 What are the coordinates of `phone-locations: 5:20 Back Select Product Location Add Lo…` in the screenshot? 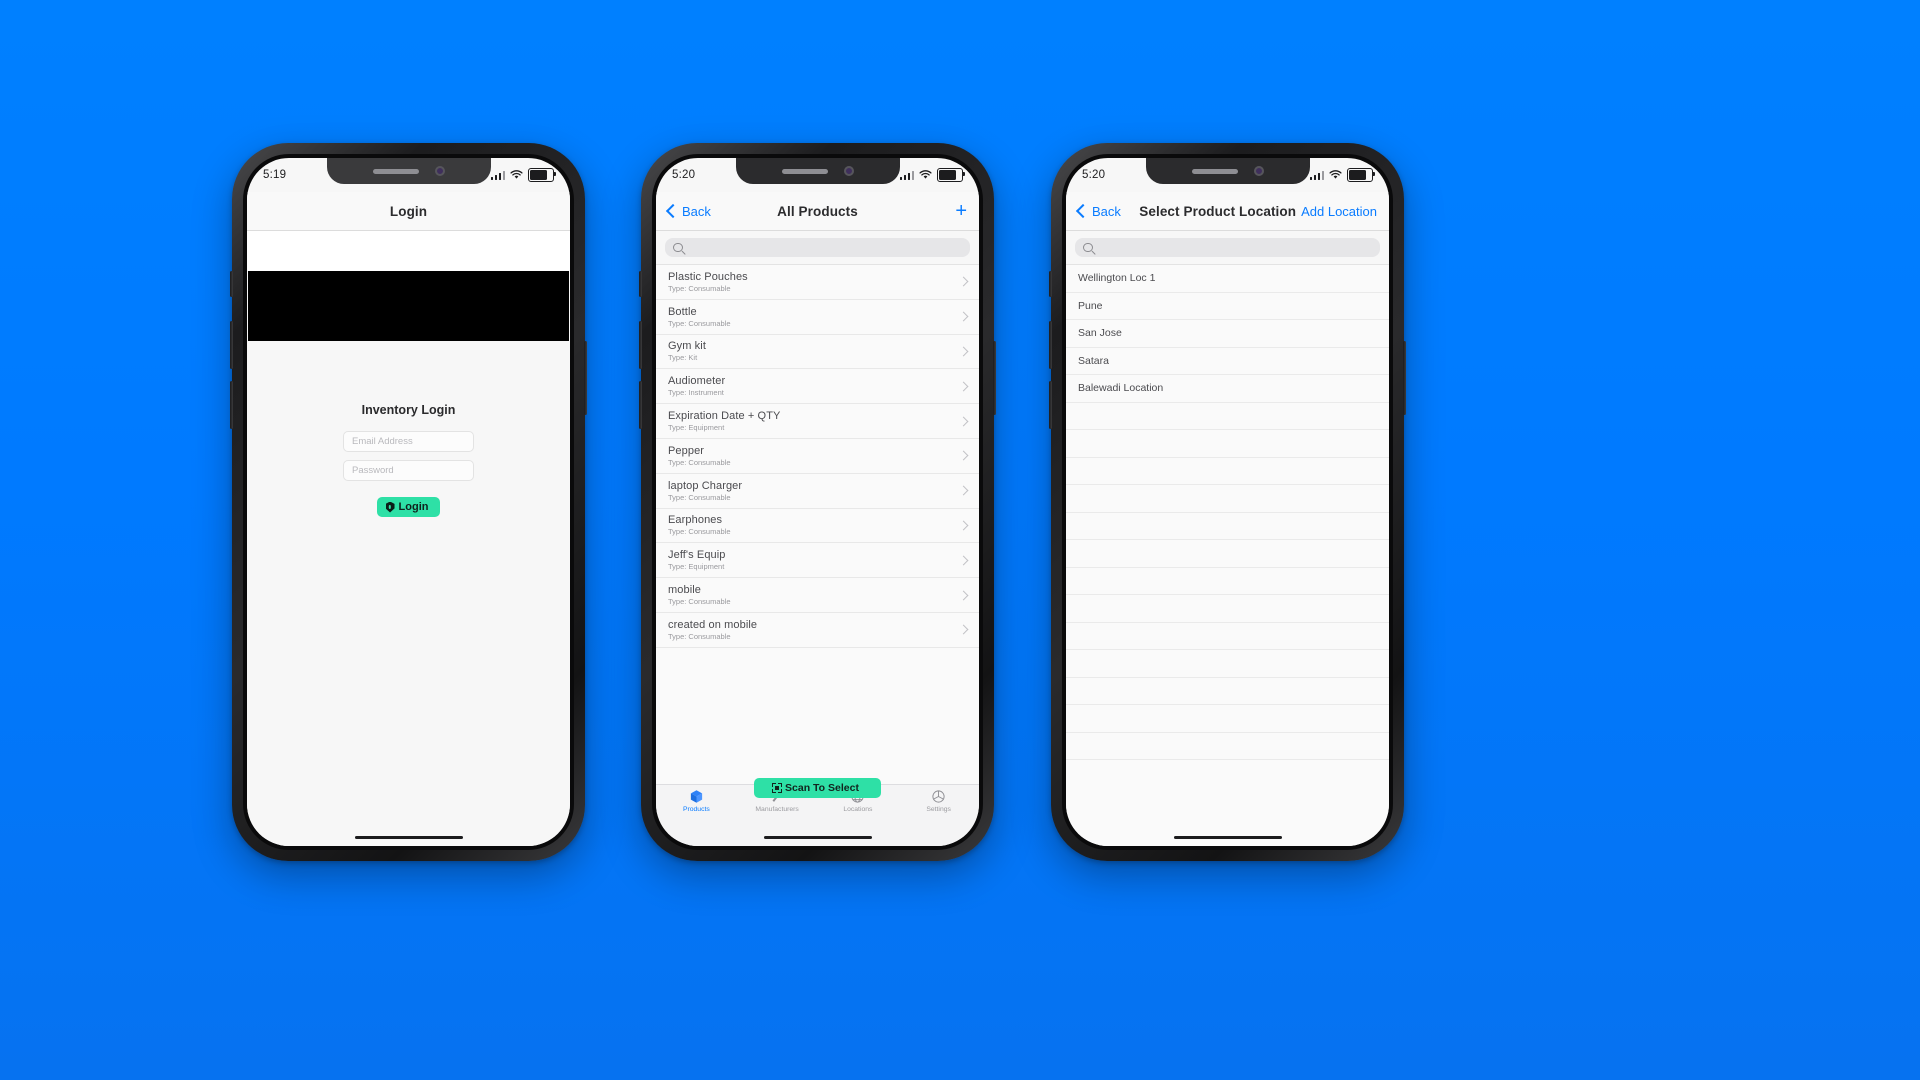 It's located at (1227, 502).